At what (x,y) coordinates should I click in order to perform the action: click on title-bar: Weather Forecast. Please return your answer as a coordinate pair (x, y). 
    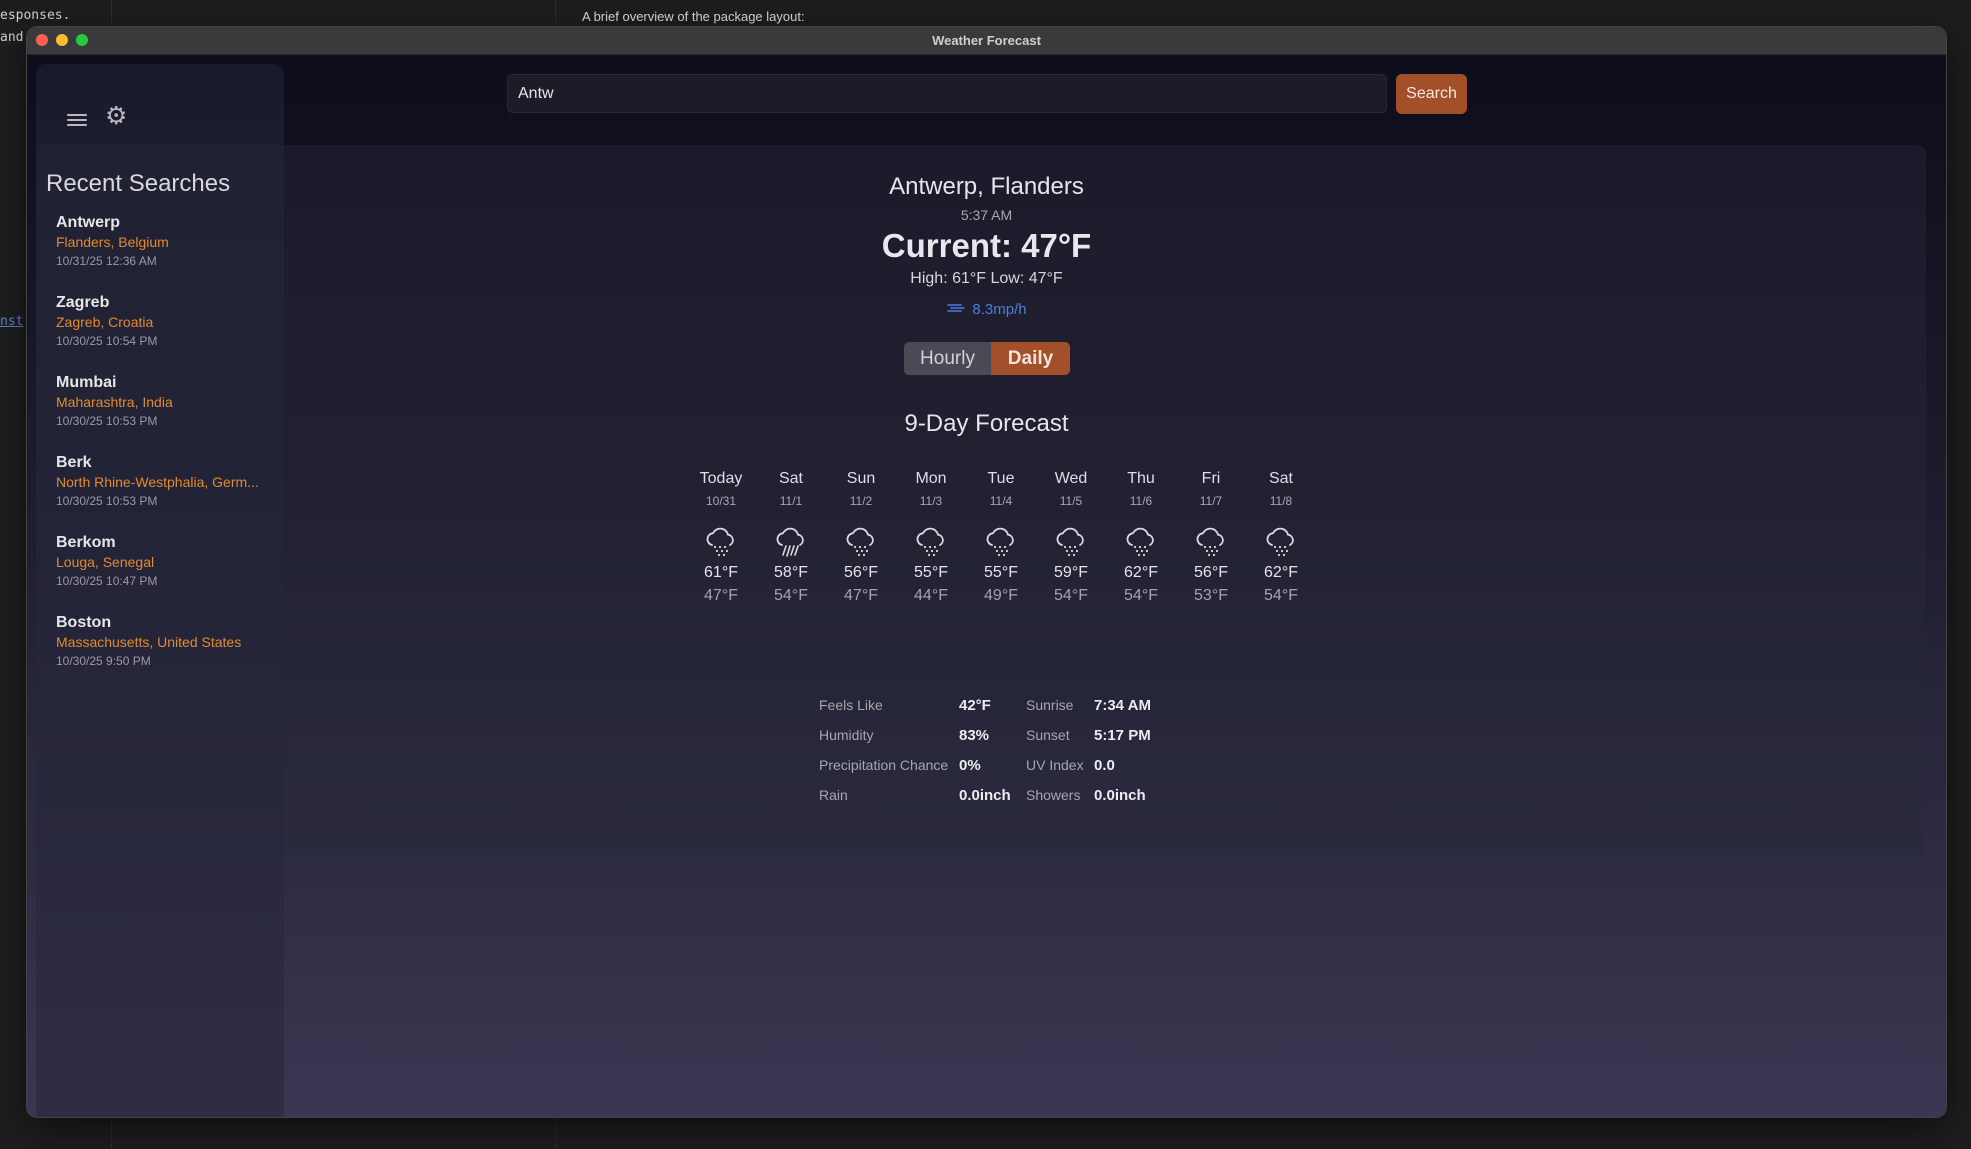
    Looking at the image, I should click on (986, 41).